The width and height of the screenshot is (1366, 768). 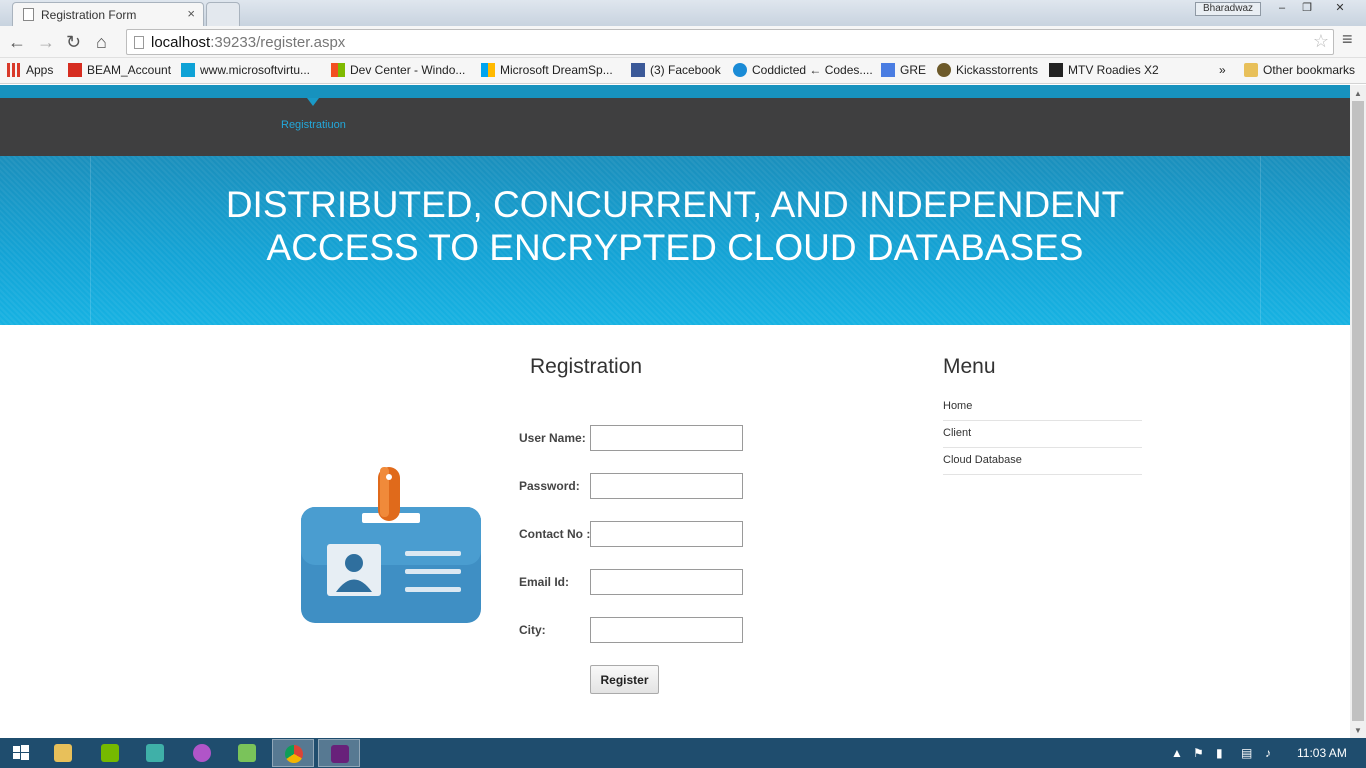 I want to click on chrome-menu-icon: ≡, so click(x=1347, y=39).